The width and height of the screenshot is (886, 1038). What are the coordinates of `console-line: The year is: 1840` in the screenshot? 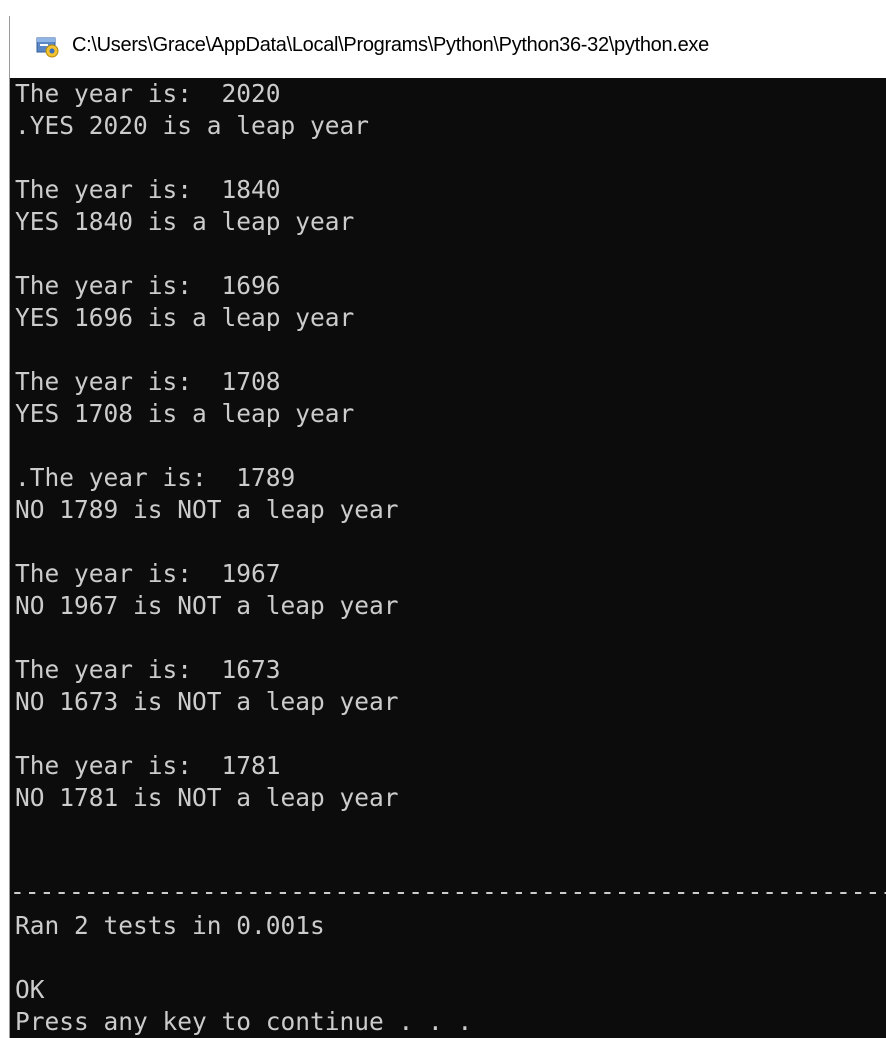 It's located at (148, 189).